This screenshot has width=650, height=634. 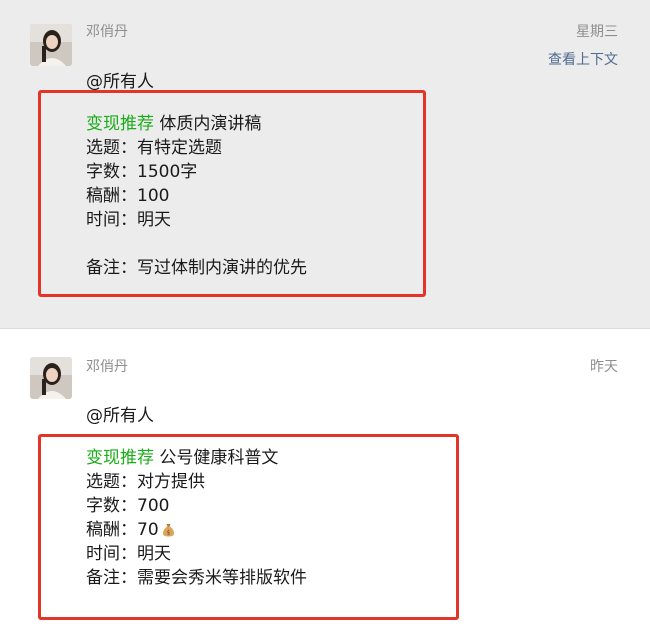 I want to click on body-note: 备注：需要会秀米等排版软件, so click(x=196, y=578).